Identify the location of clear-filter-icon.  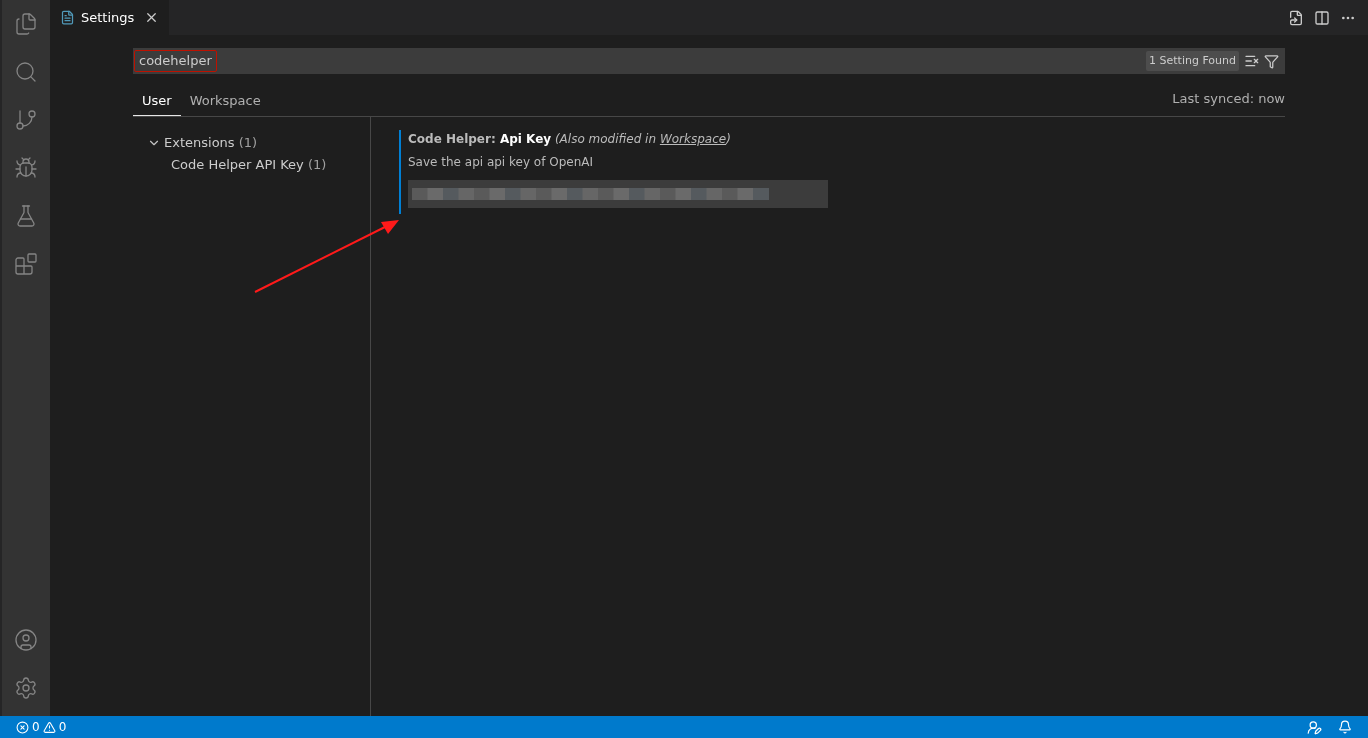
(1252, 61).